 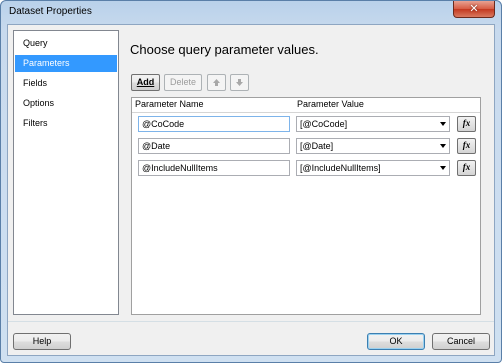 I want to click on title-bar: Dataset Properties ✕, so click(x=251, y=12).